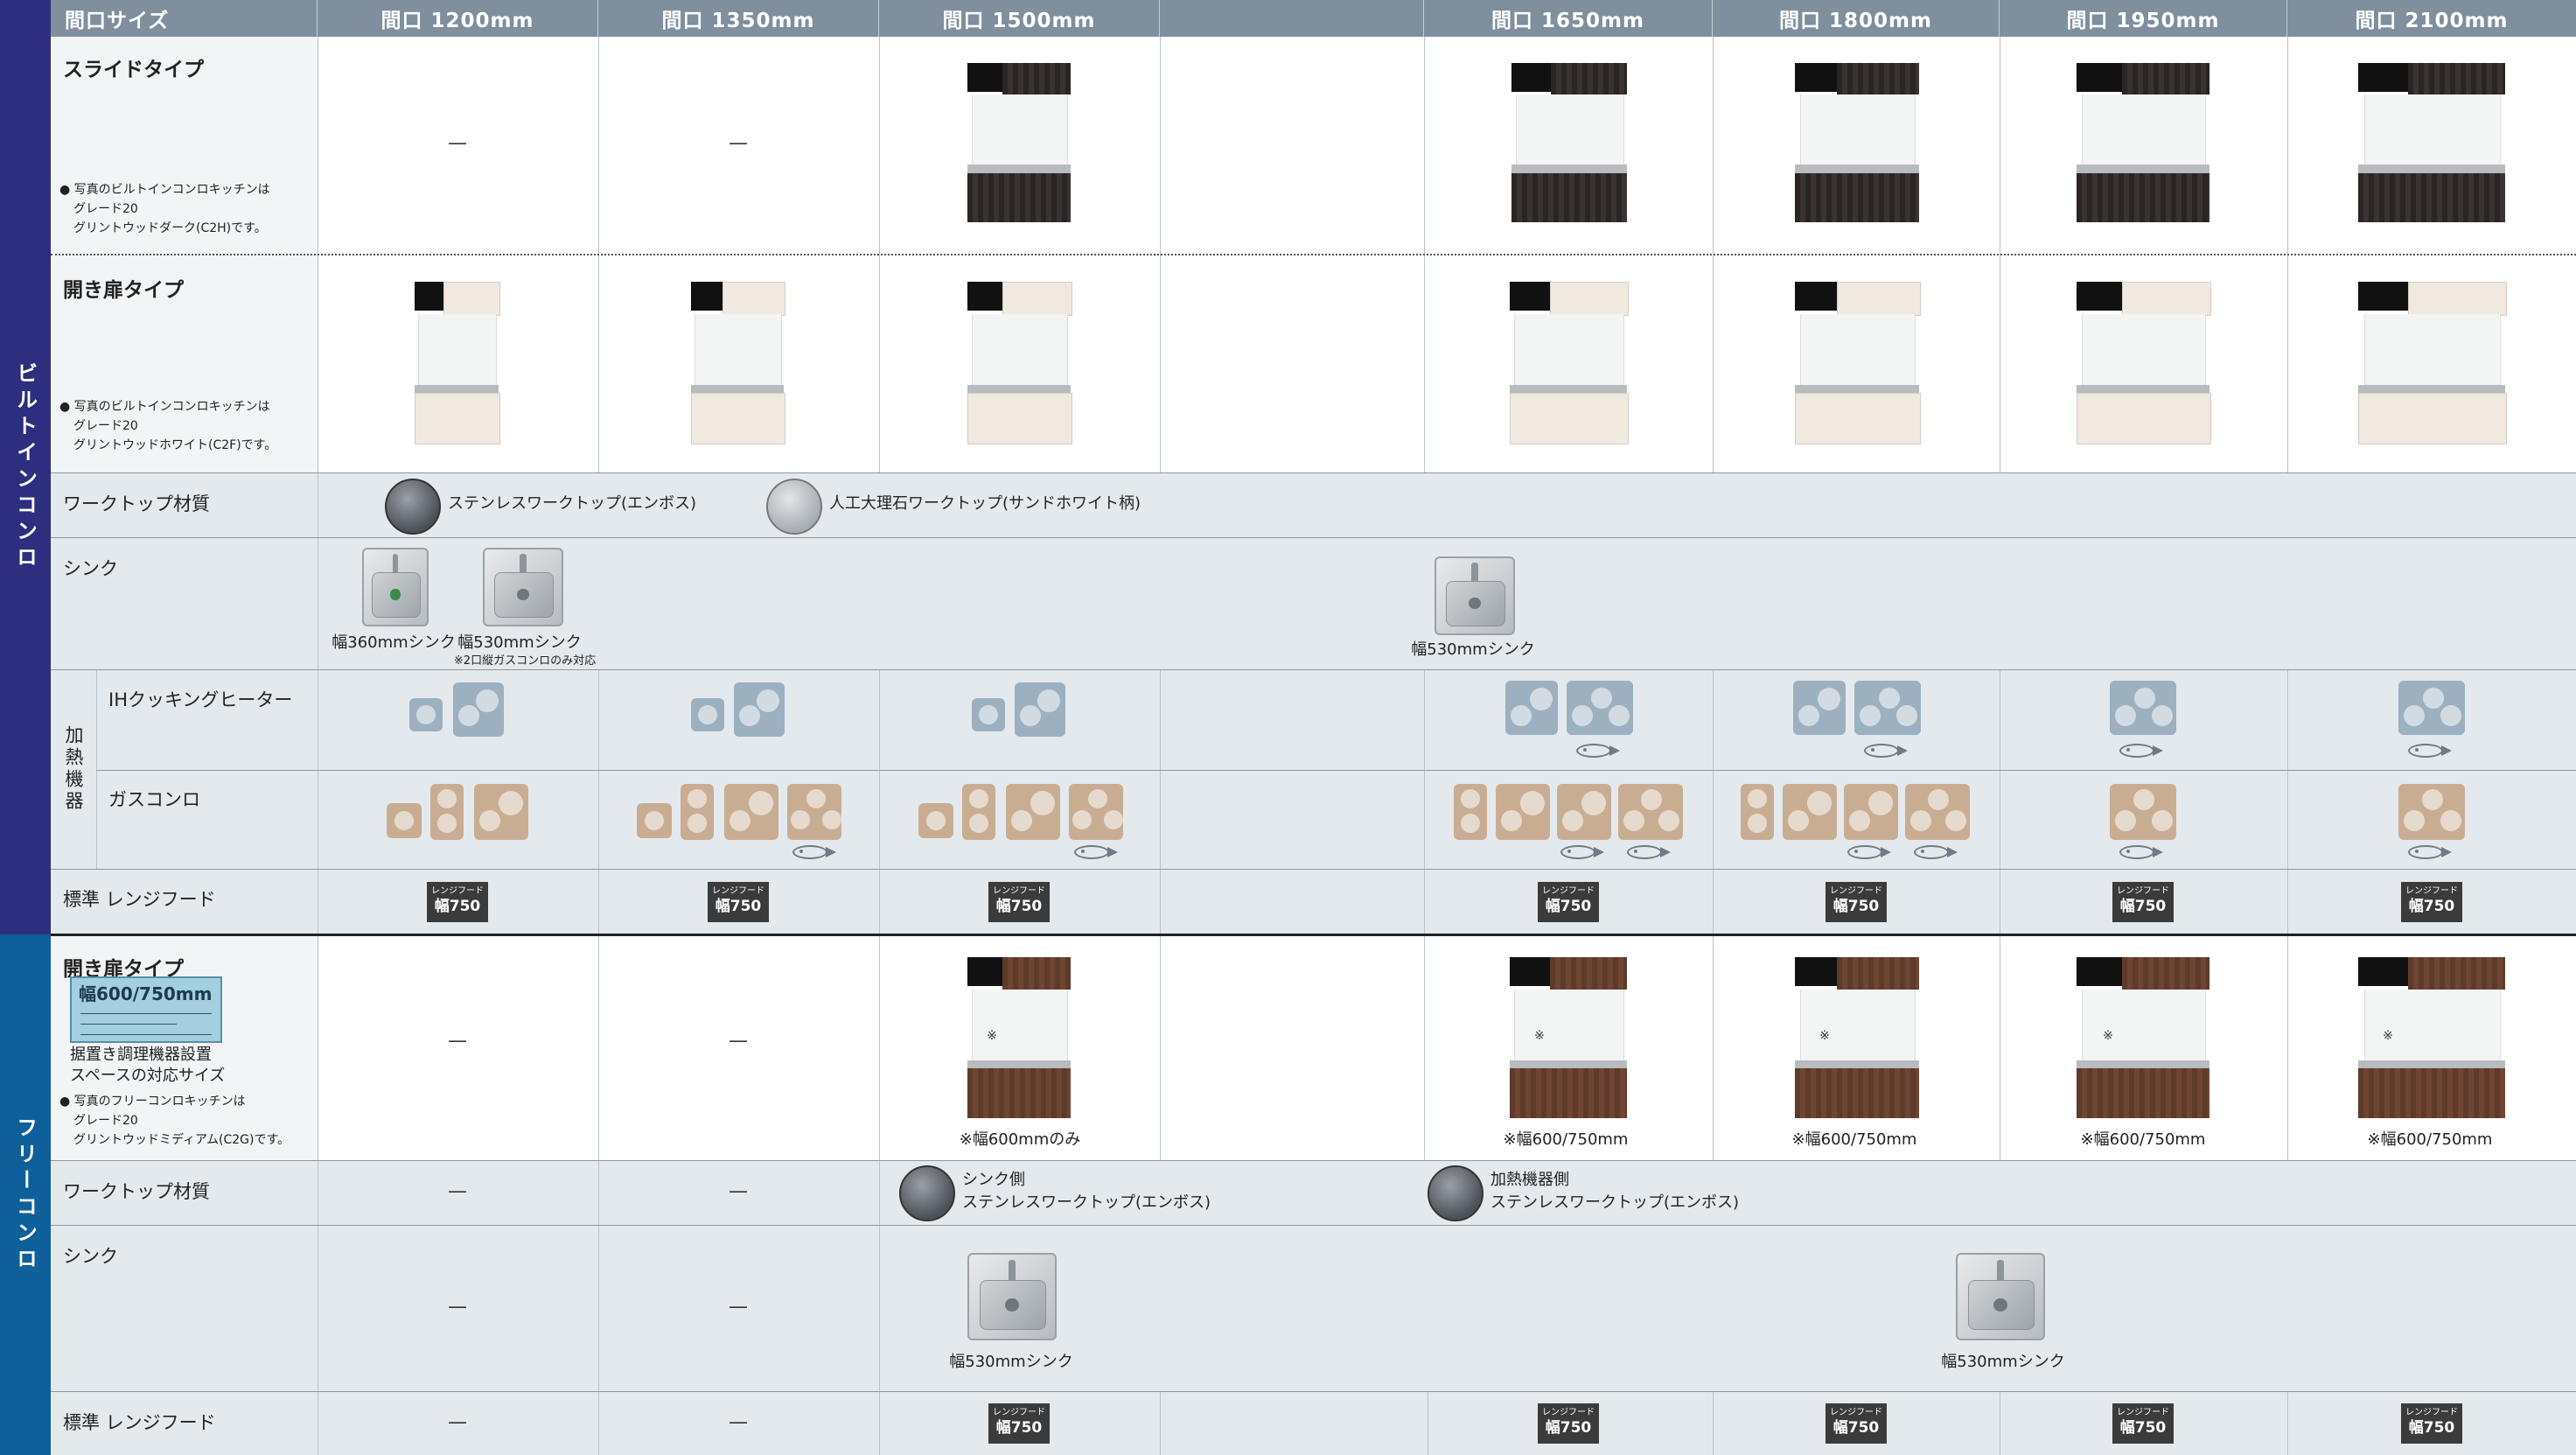 The width and height of the screenshot is (2576, 1455). What do you see at coordinates (985, 503) in the screenshot?
I see `worktop-material-stone: 人工大理石ワークトップ(サンドホワイト柄)` at bounding box center [985, 503].